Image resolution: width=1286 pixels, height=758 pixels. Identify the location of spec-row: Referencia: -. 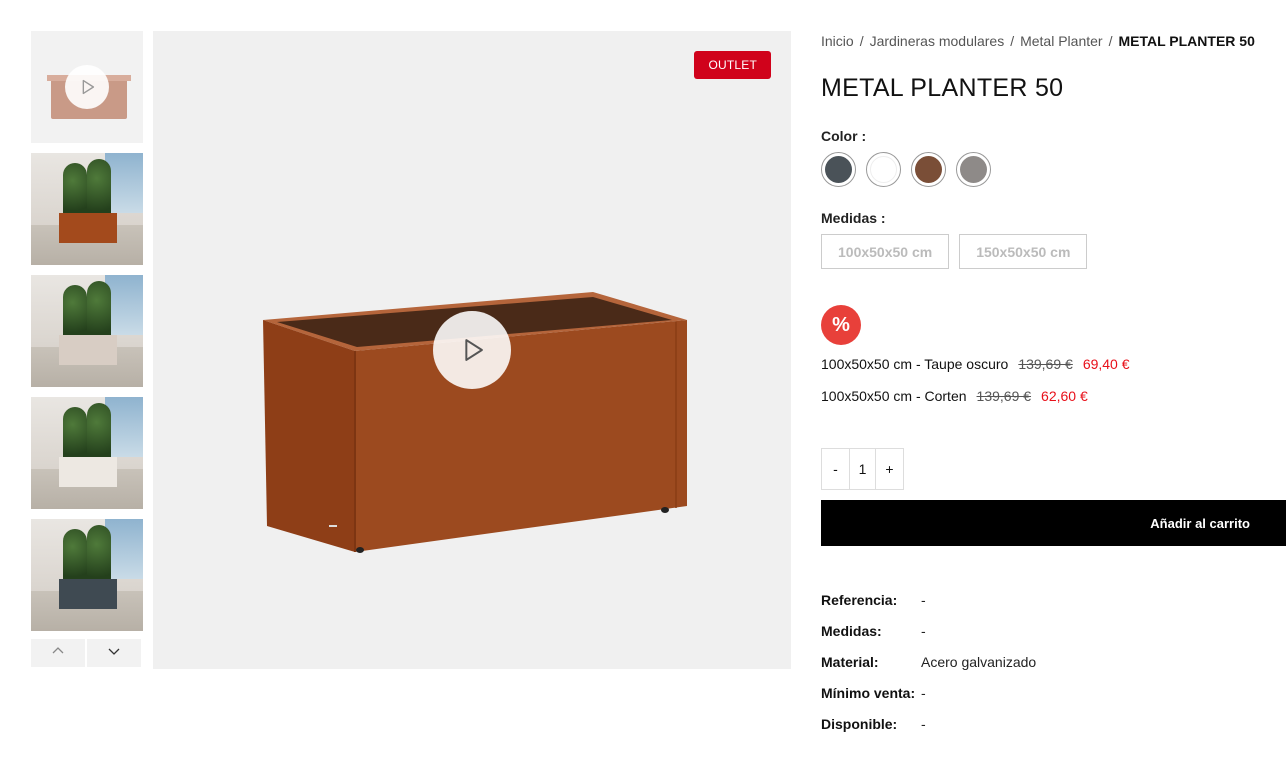
(1053, 600).